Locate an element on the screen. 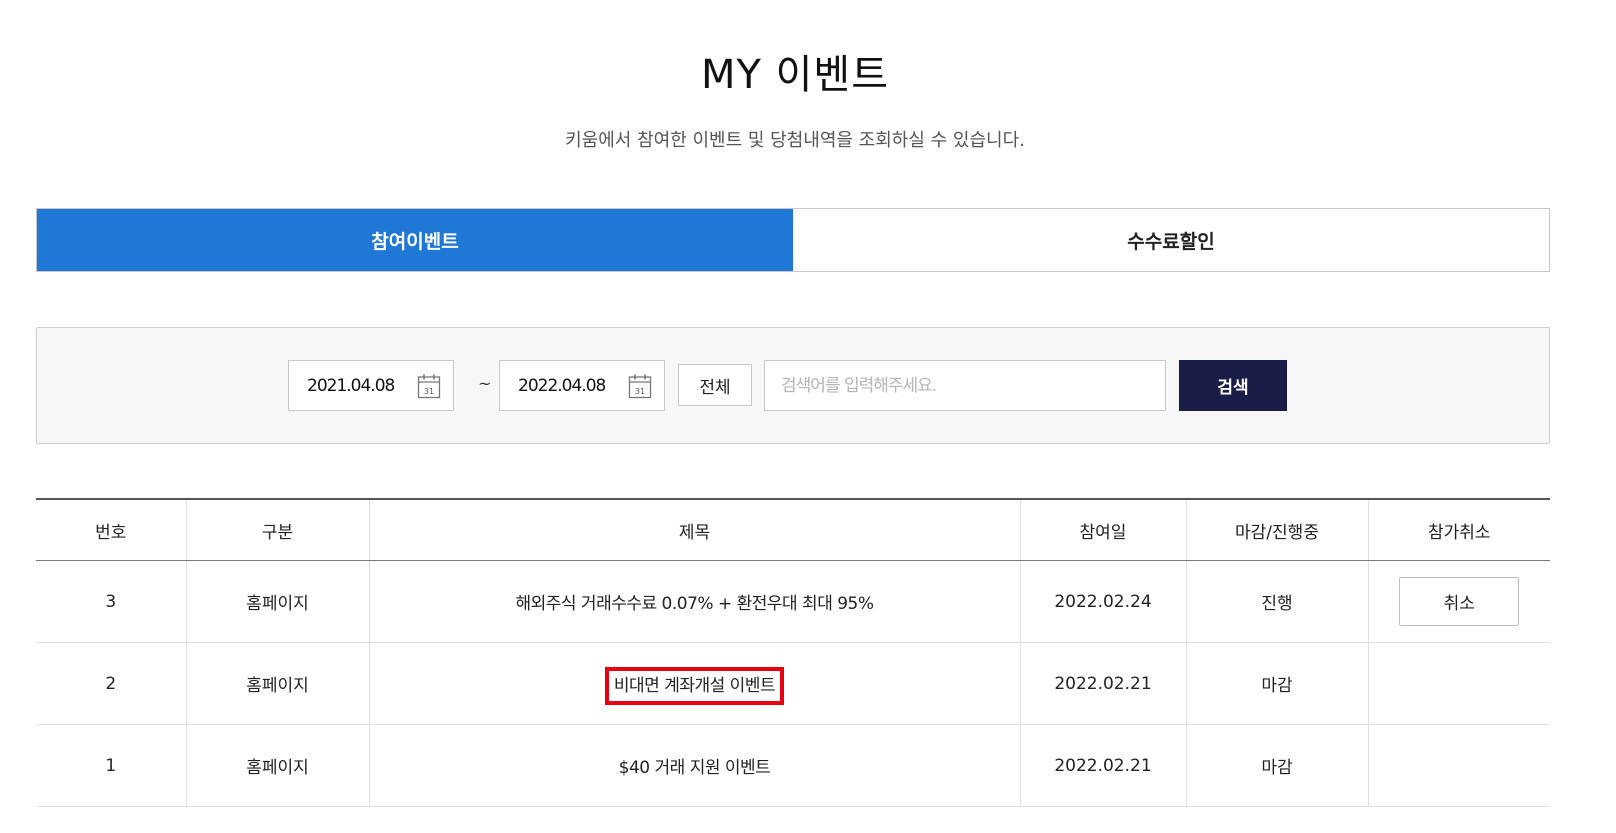  start-date-value: 2021.04.08 is located at coordinates (351, 385).